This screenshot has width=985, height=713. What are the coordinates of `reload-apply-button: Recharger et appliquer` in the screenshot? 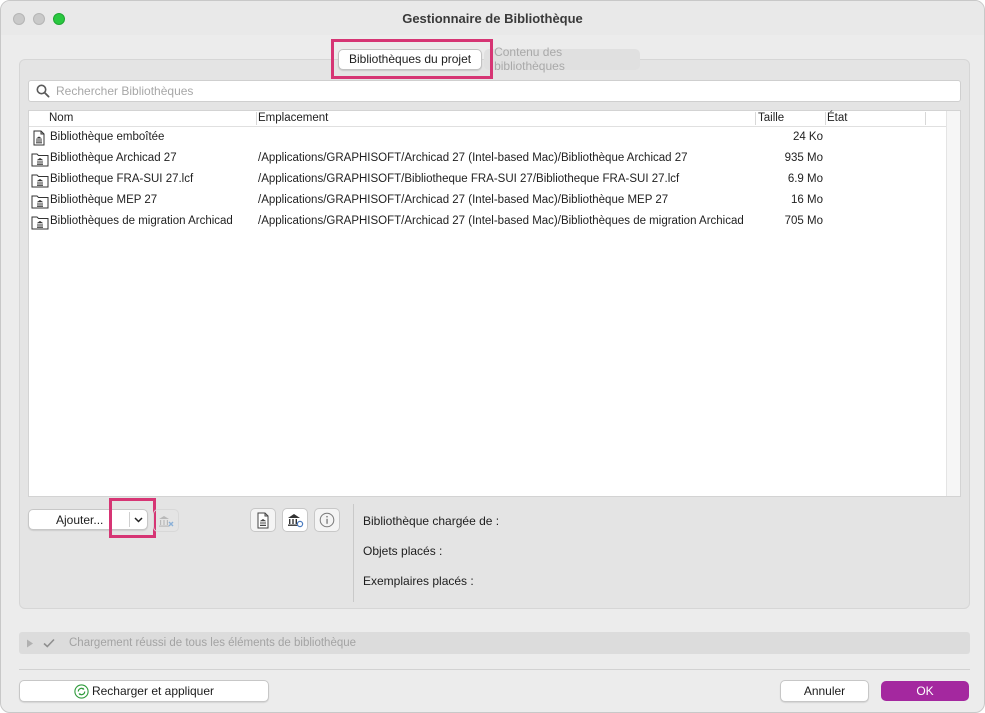 It's located at (144, 691).